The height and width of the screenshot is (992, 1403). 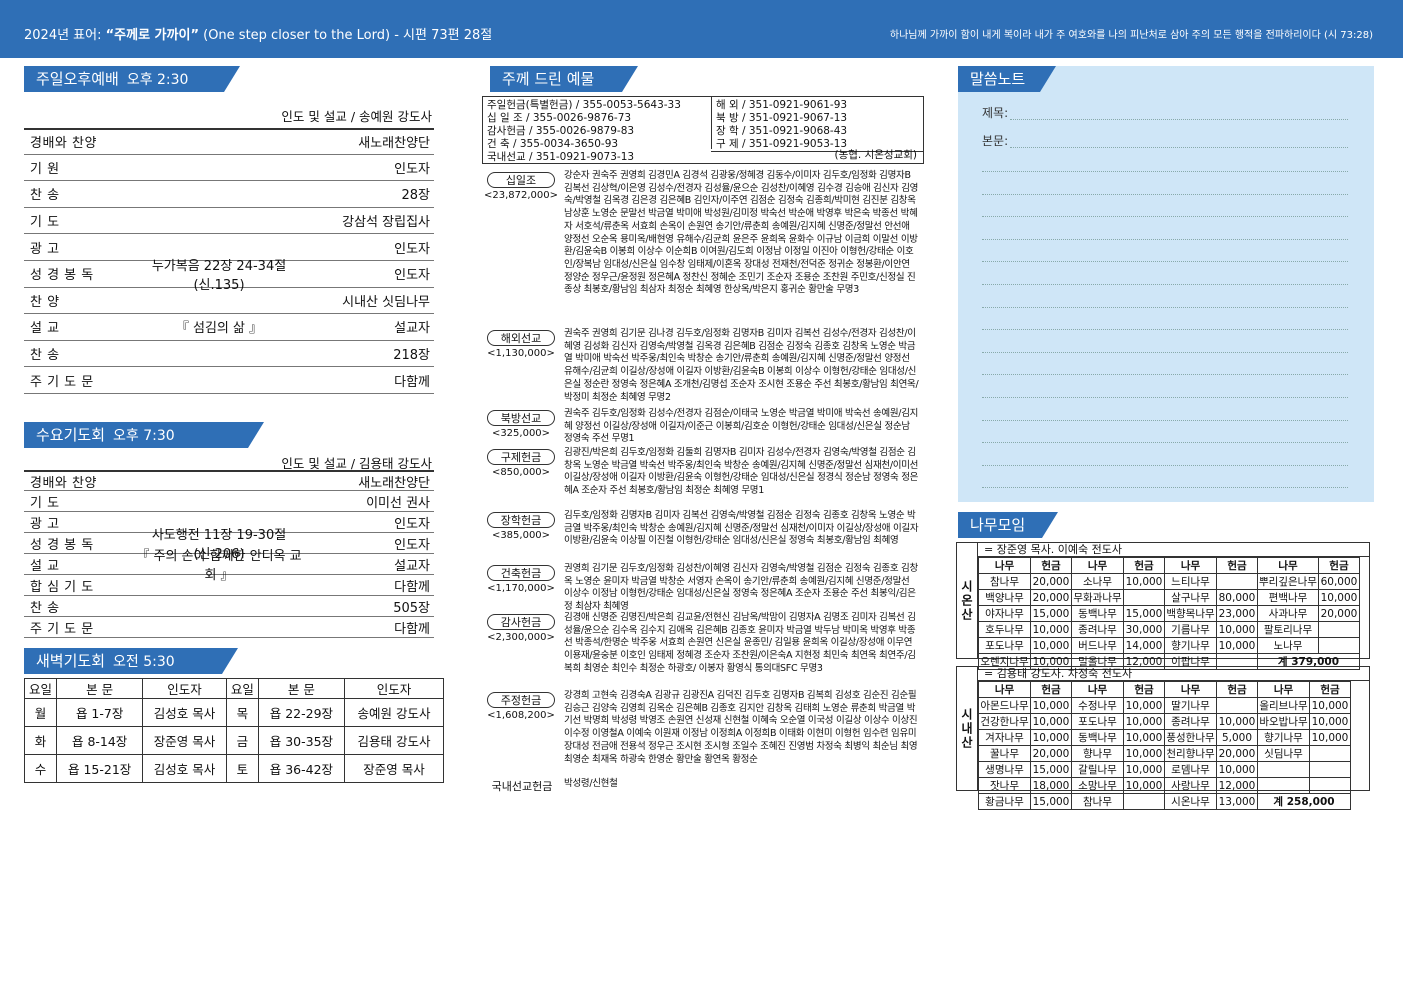 What do you see at coordinates (412, 629) in the screenshot?
I see `order-person: 다함께` at bounding box center [412, 629].